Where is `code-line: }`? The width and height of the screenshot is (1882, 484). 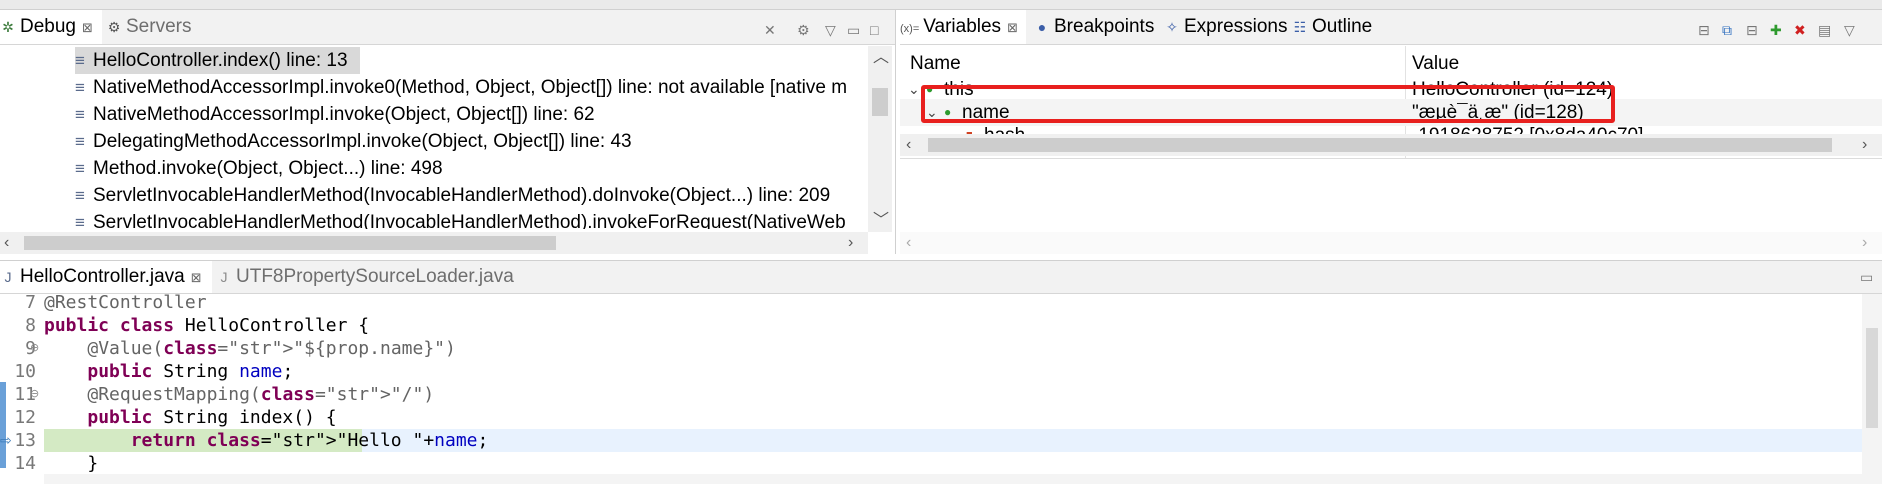
code-line: } is located at coordinates (71, 463).